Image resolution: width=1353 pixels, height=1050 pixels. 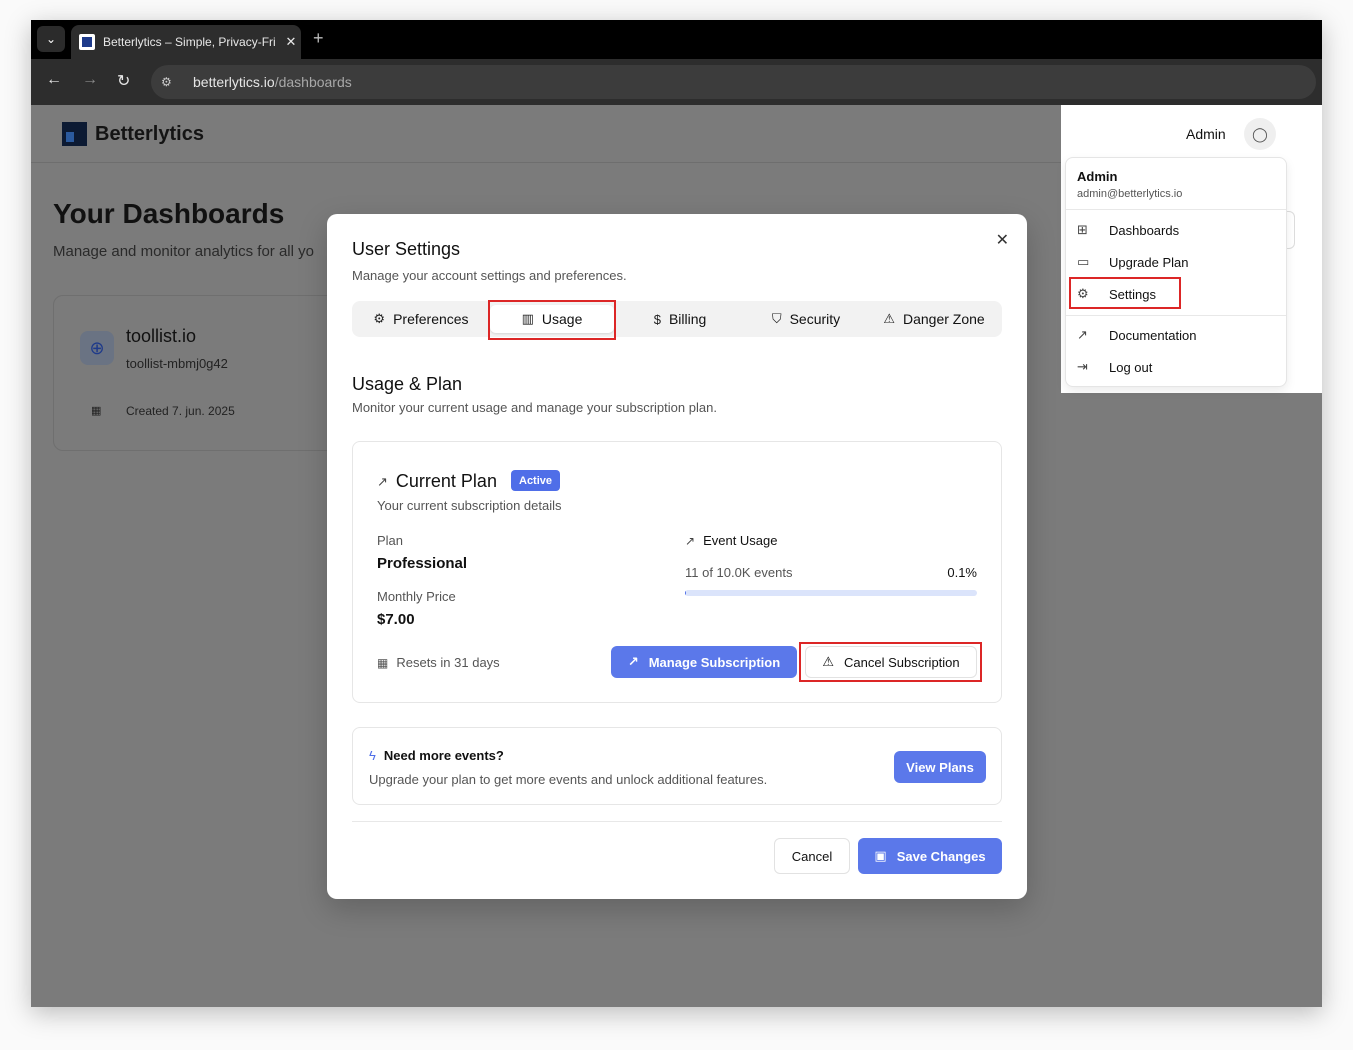 I want to click on plan-label: Plan, so click(x=390, y=540).